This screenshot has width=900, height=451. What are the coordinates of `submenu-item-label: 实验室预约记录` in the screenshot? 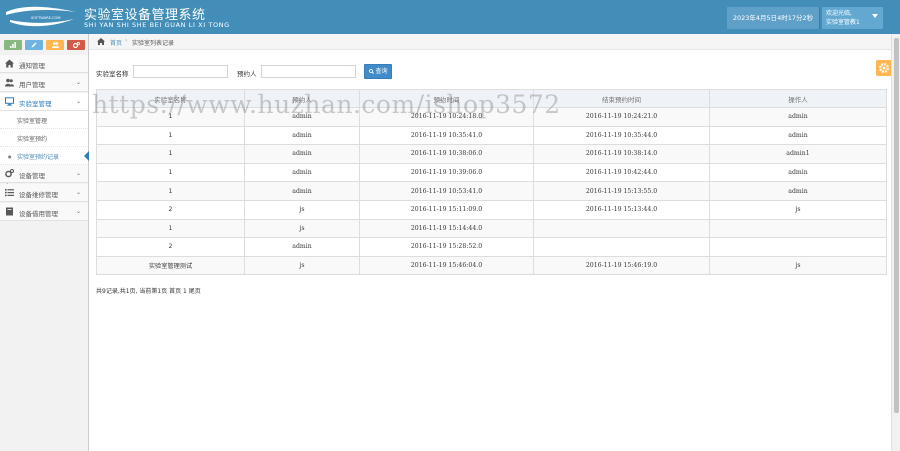 It's located at (38, 157).